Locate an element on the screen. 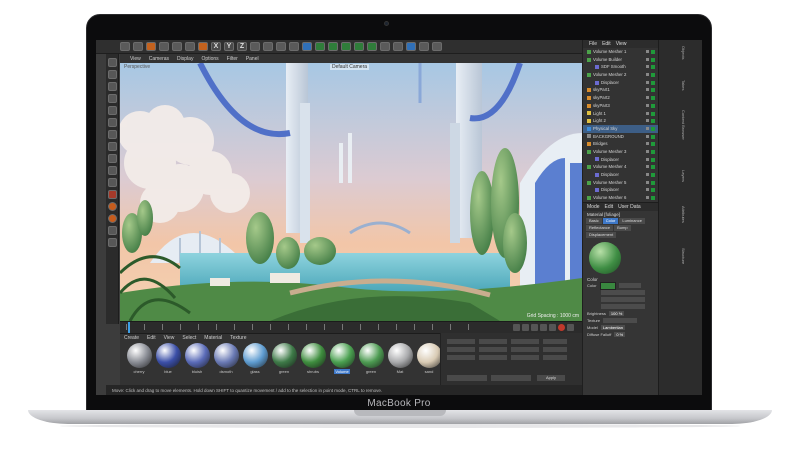 This screenshot has height=450, width=800. make-editable-icon is located at coordinates (112, 62).